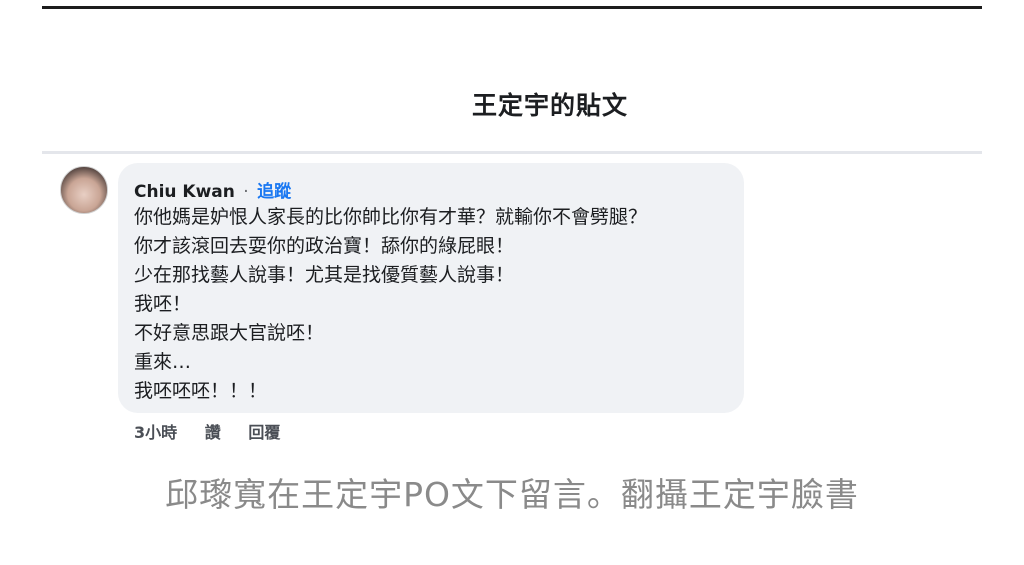 The height and width of the screenshot is (565, 1024). I want to click on avatar, so click(84, 190).